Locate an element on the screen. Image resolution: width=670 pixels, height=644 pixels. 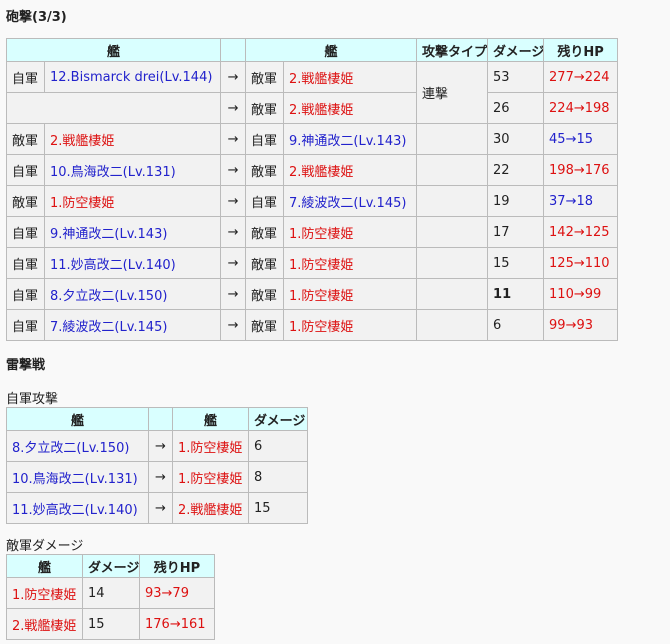
damage: 26 is located at coordinates (516, 108).